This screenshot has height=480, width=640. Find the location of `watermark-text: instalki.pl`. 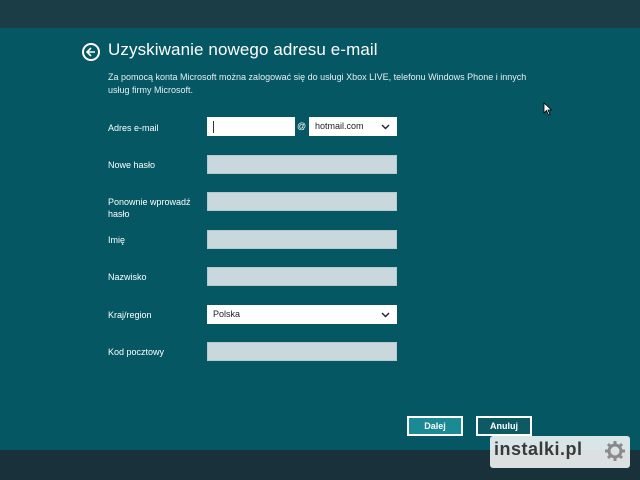

watermark-text: instalki.pl is located at coordinates (538, 449).